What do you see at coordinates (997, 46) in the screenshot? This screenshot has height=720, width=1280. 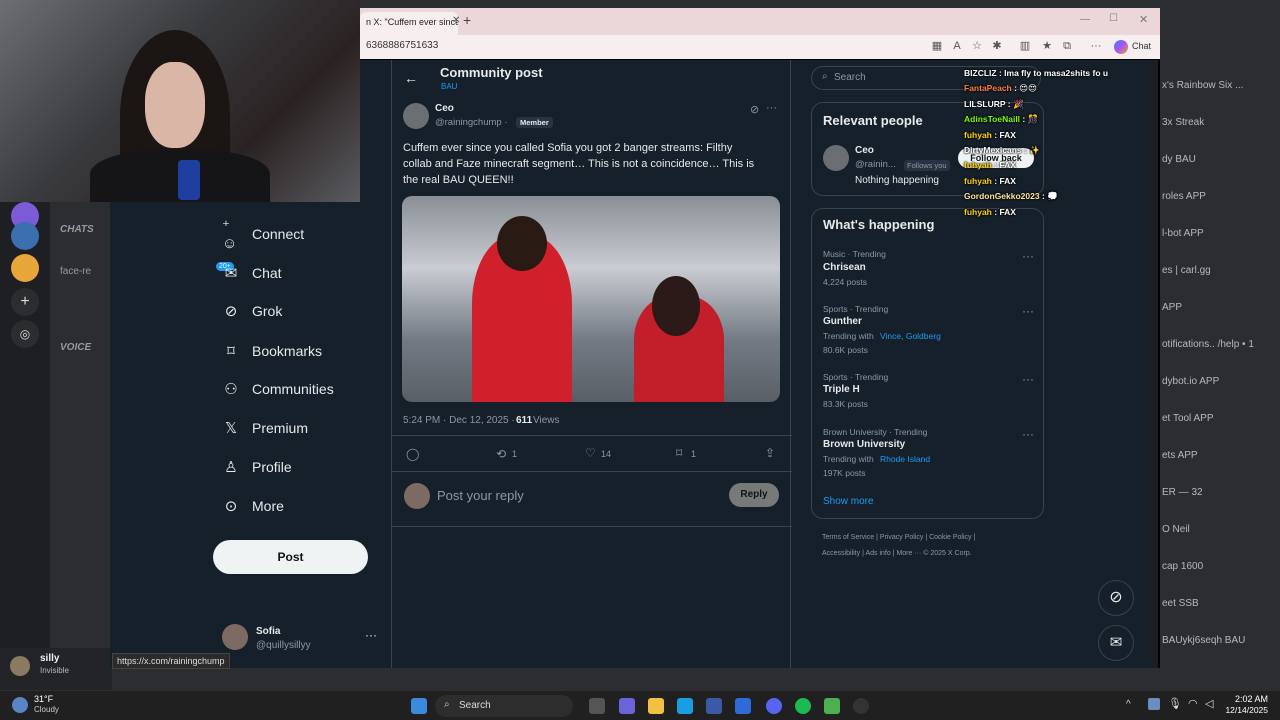 I see `extensions-icon: ✱` at bounding box center [997, 46].